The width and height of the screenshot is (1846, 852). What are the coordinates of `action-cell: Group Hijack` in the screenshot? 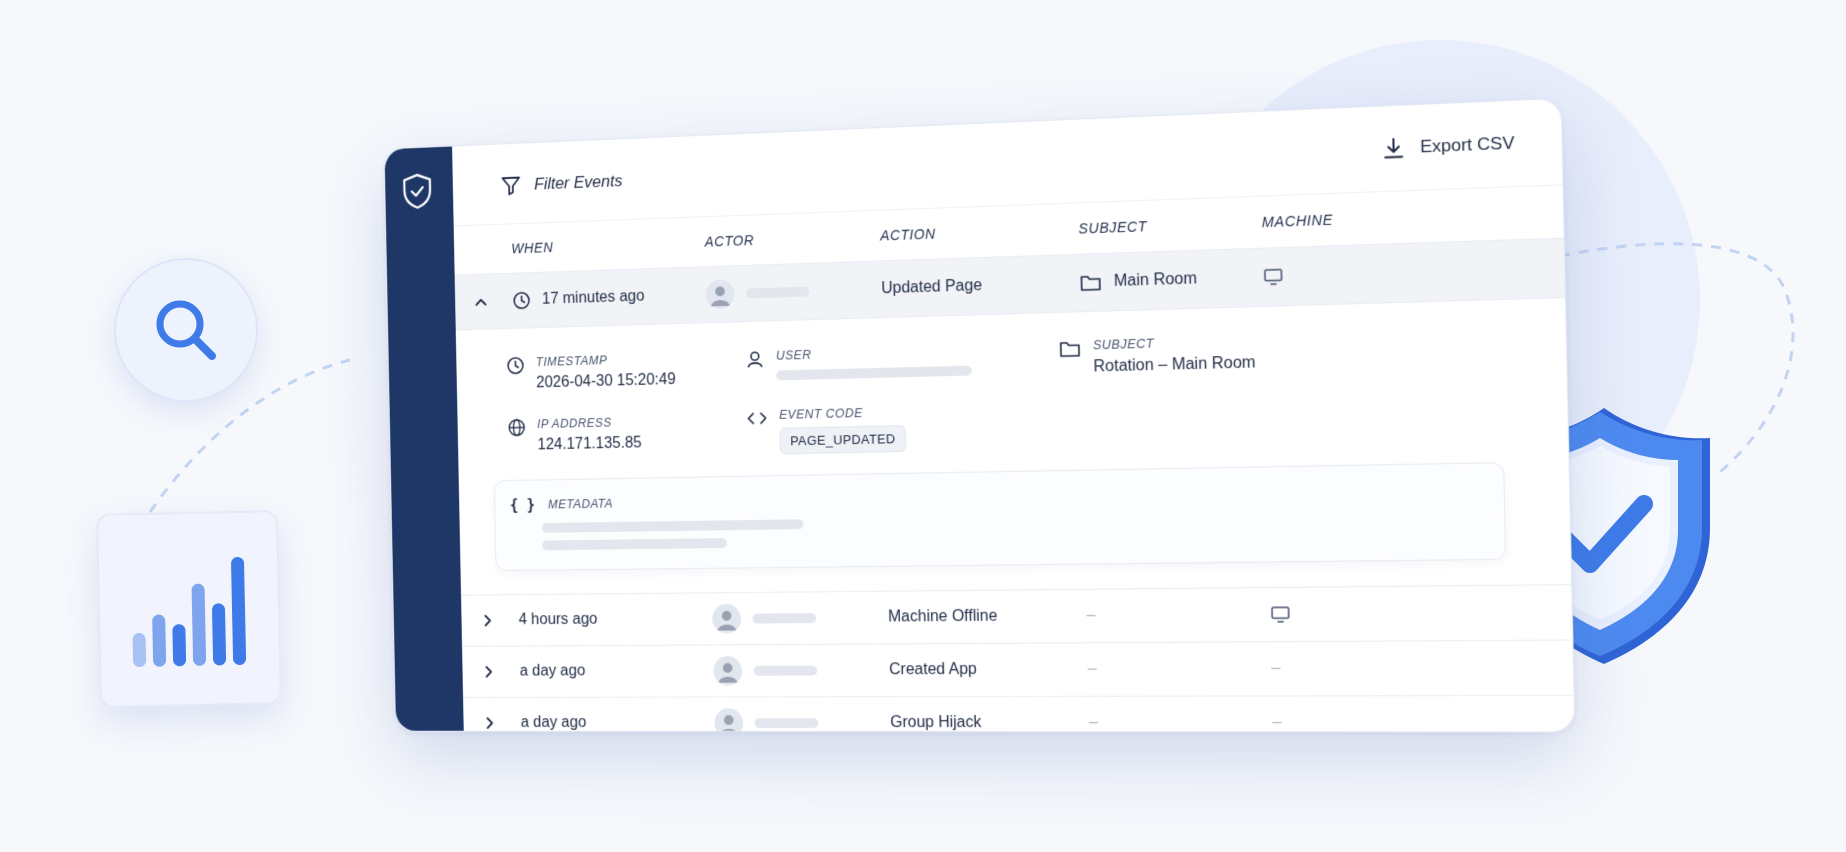 It's located at (936, 714).